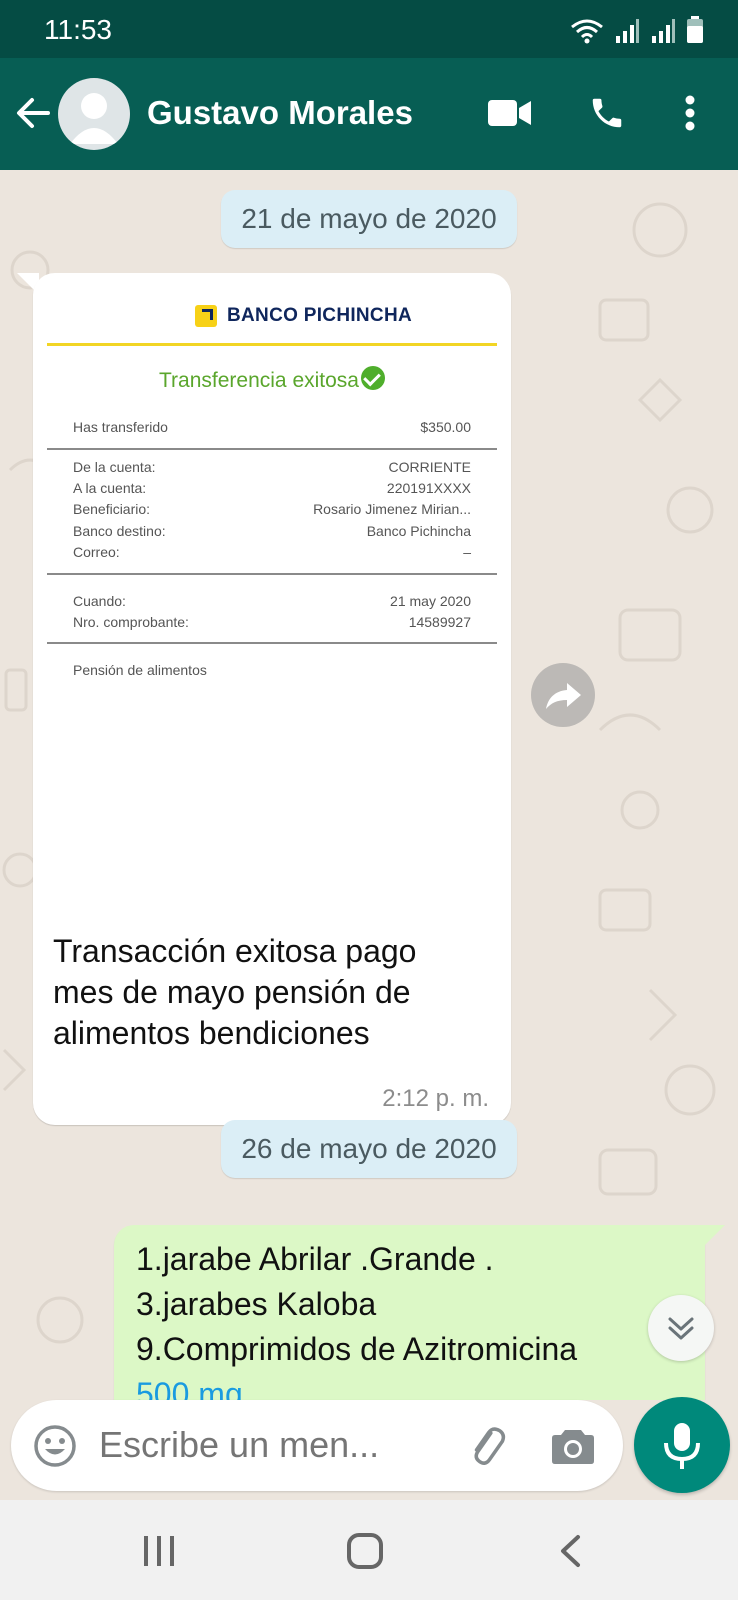  I want to click on system-nav-bar, so click(369, 1550).